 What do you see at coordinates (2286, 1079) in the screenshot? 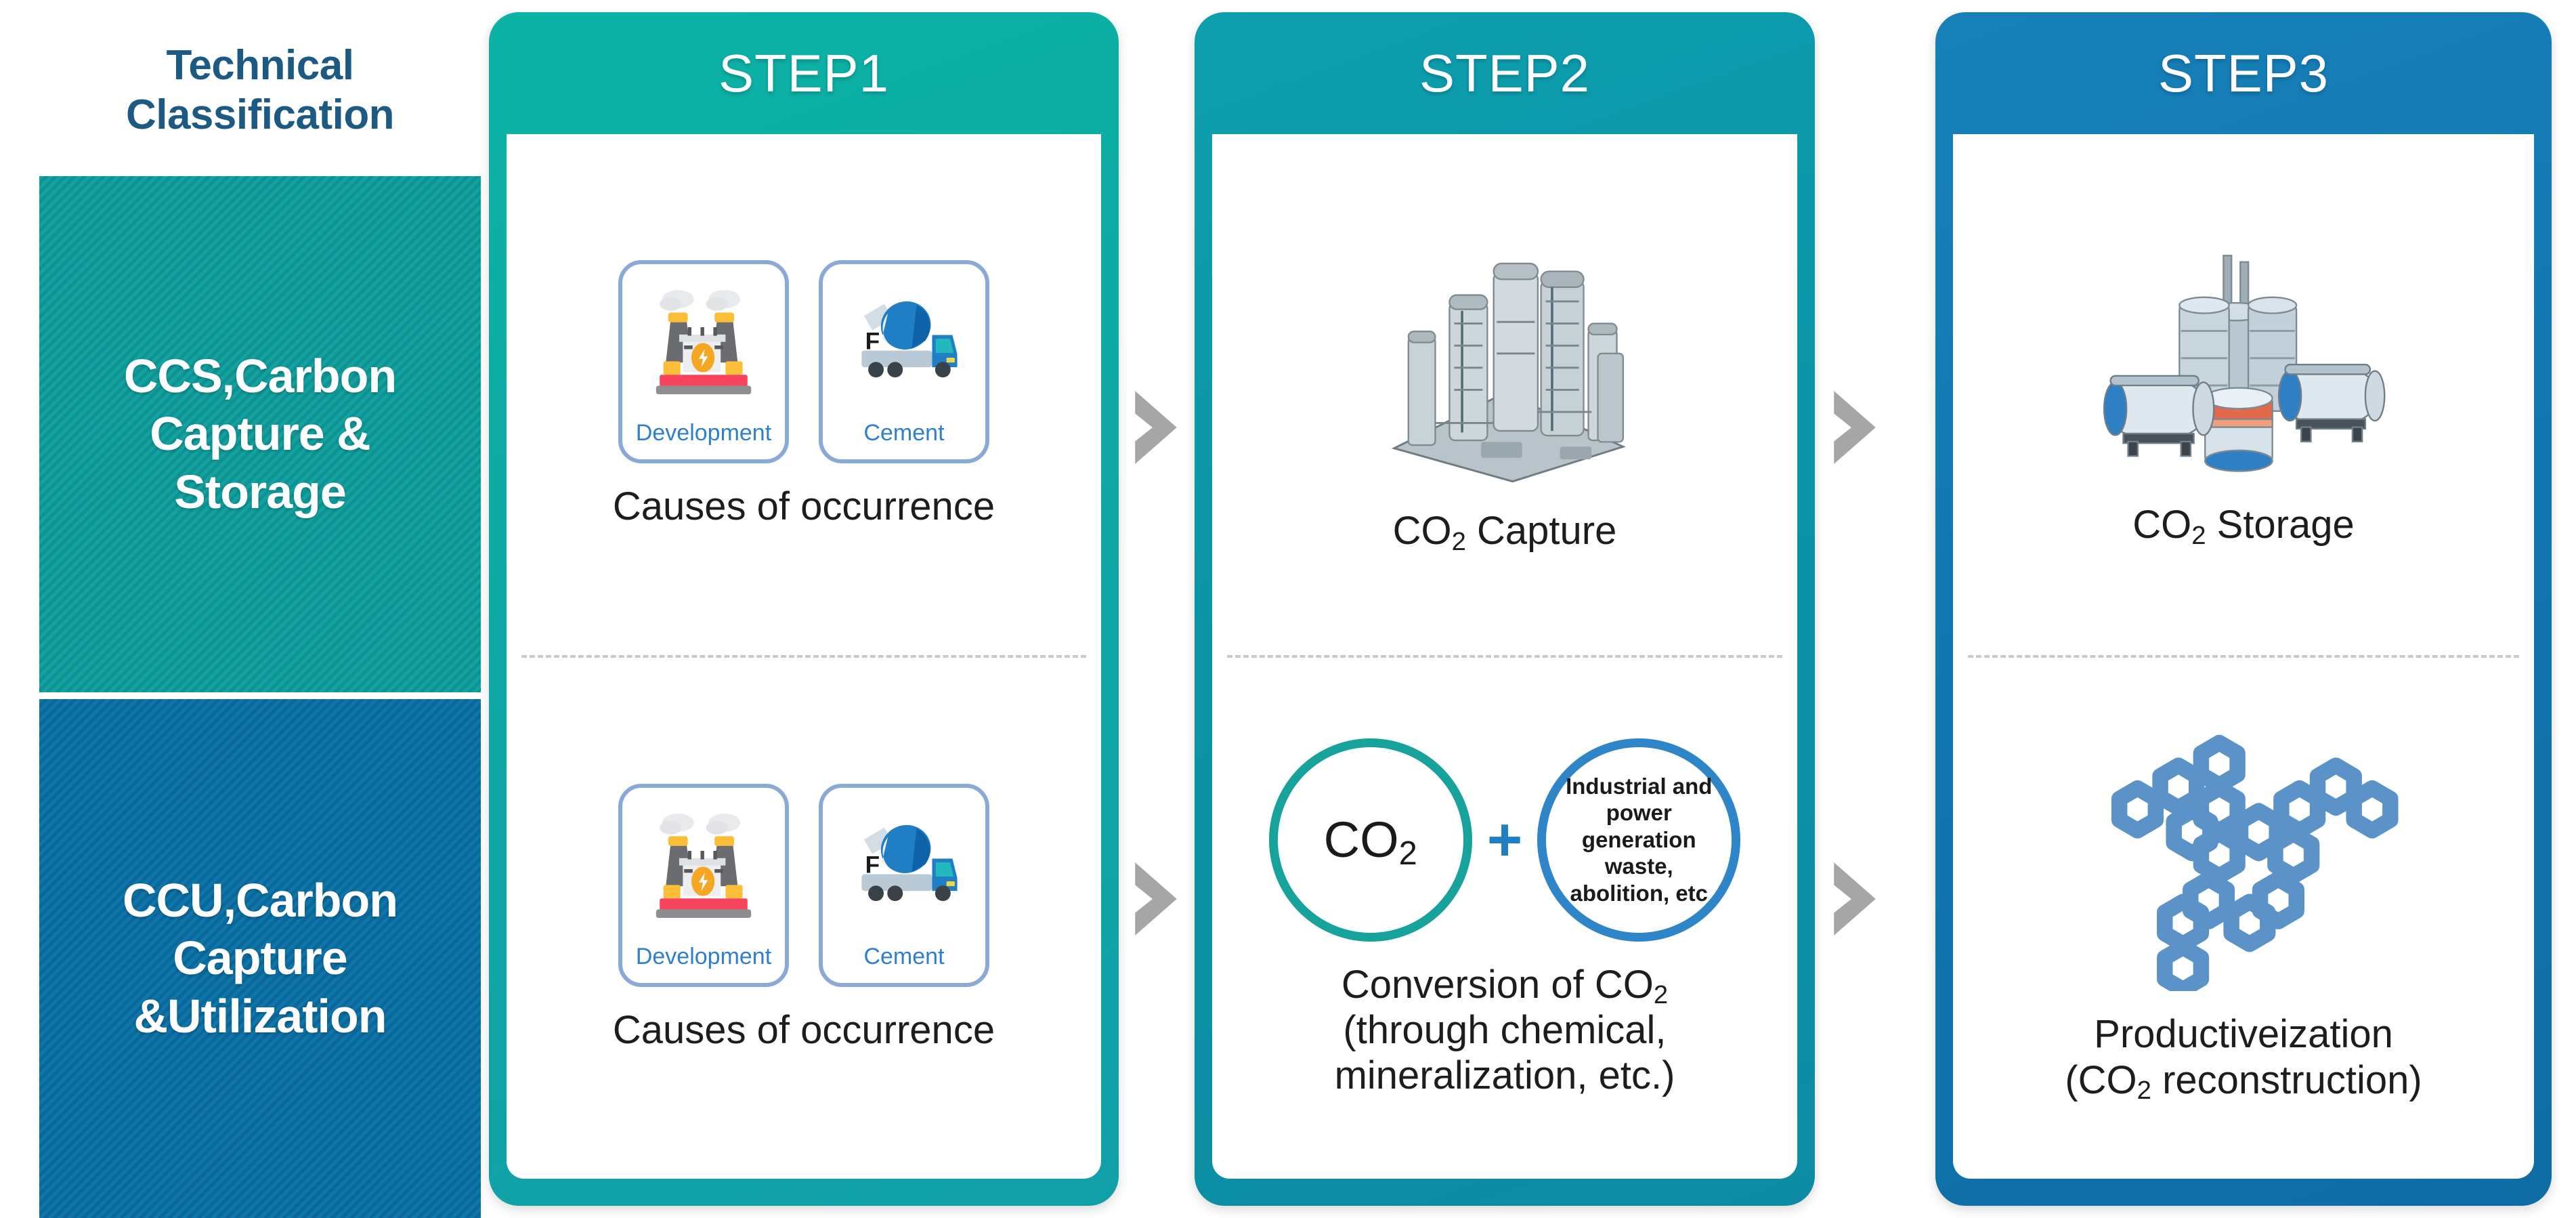
I see `step-3-bottom-caption-line-2-post: reconstruction)` at bounding box center [2286, 1079].